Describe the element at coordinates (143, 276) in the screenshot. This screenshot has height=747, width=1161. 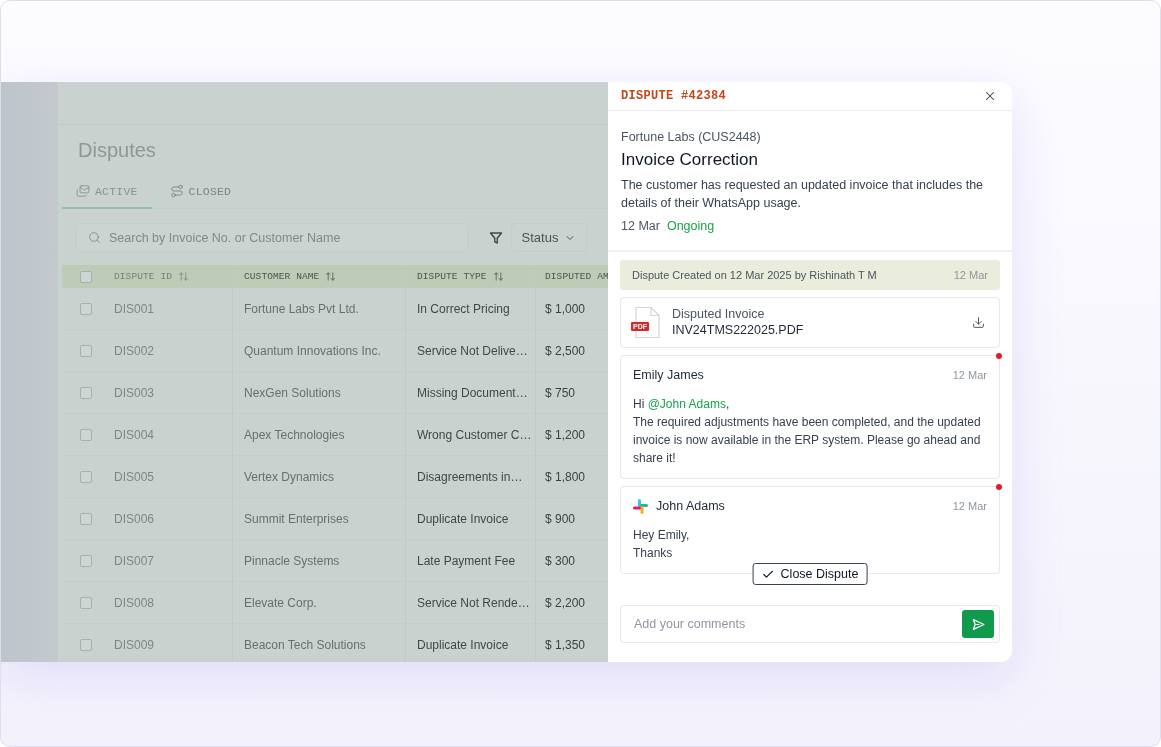
I see `column-header: DISPUTE ID` at that location.